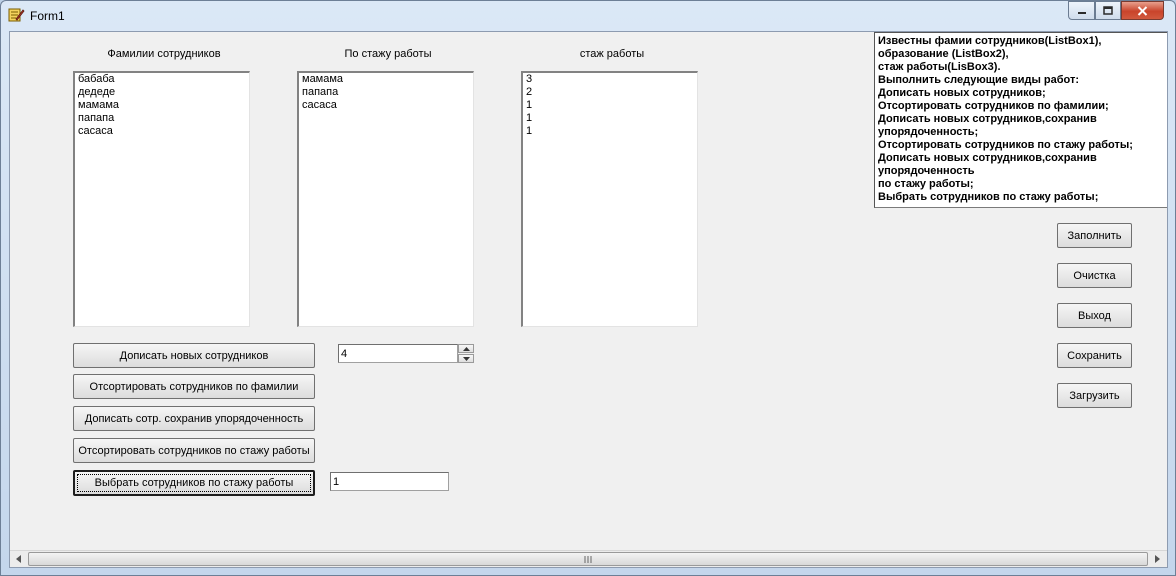 The height and width of the screenshot is (576, 1176). I want to click on save-button: Сохранить, so click(1094, 355).